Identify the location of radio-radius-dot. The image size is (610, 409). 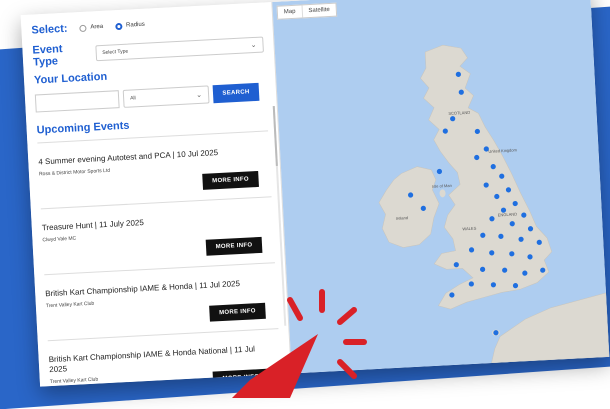
(118, 26).